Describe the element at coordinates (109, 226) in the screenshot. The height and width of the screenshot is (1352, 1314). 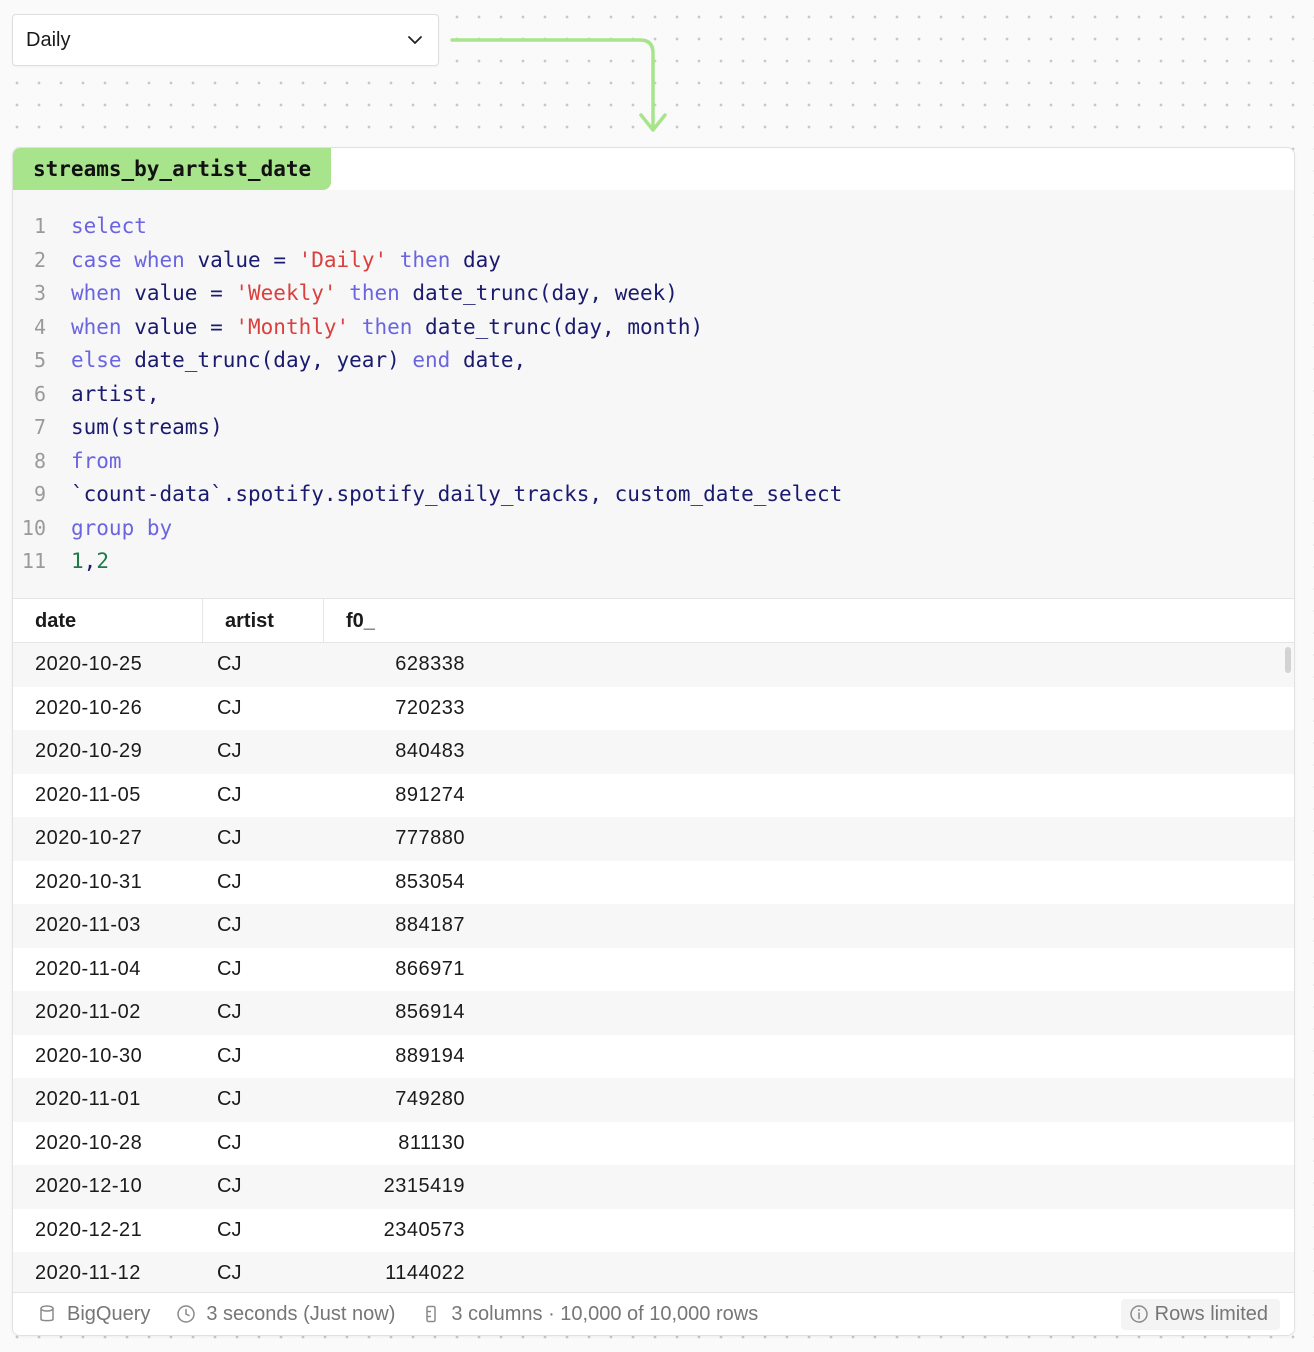
I see `code-text: select` at that location.